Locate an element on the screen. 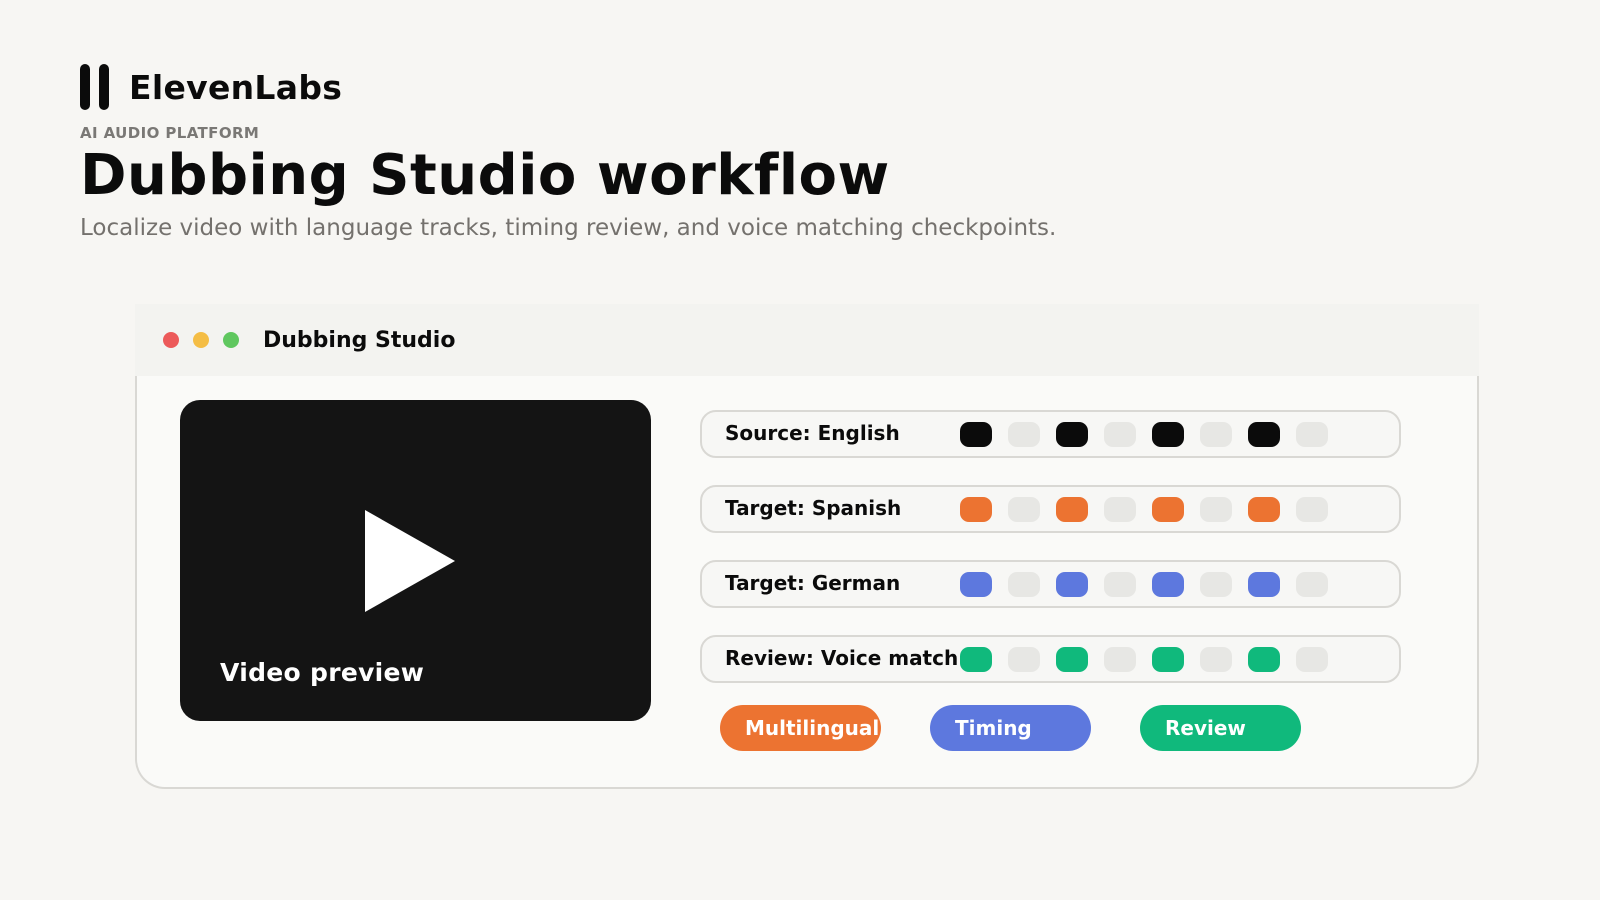 The image size is (1600, 900). track-label: Target: German is located at coordinates (813, 583).